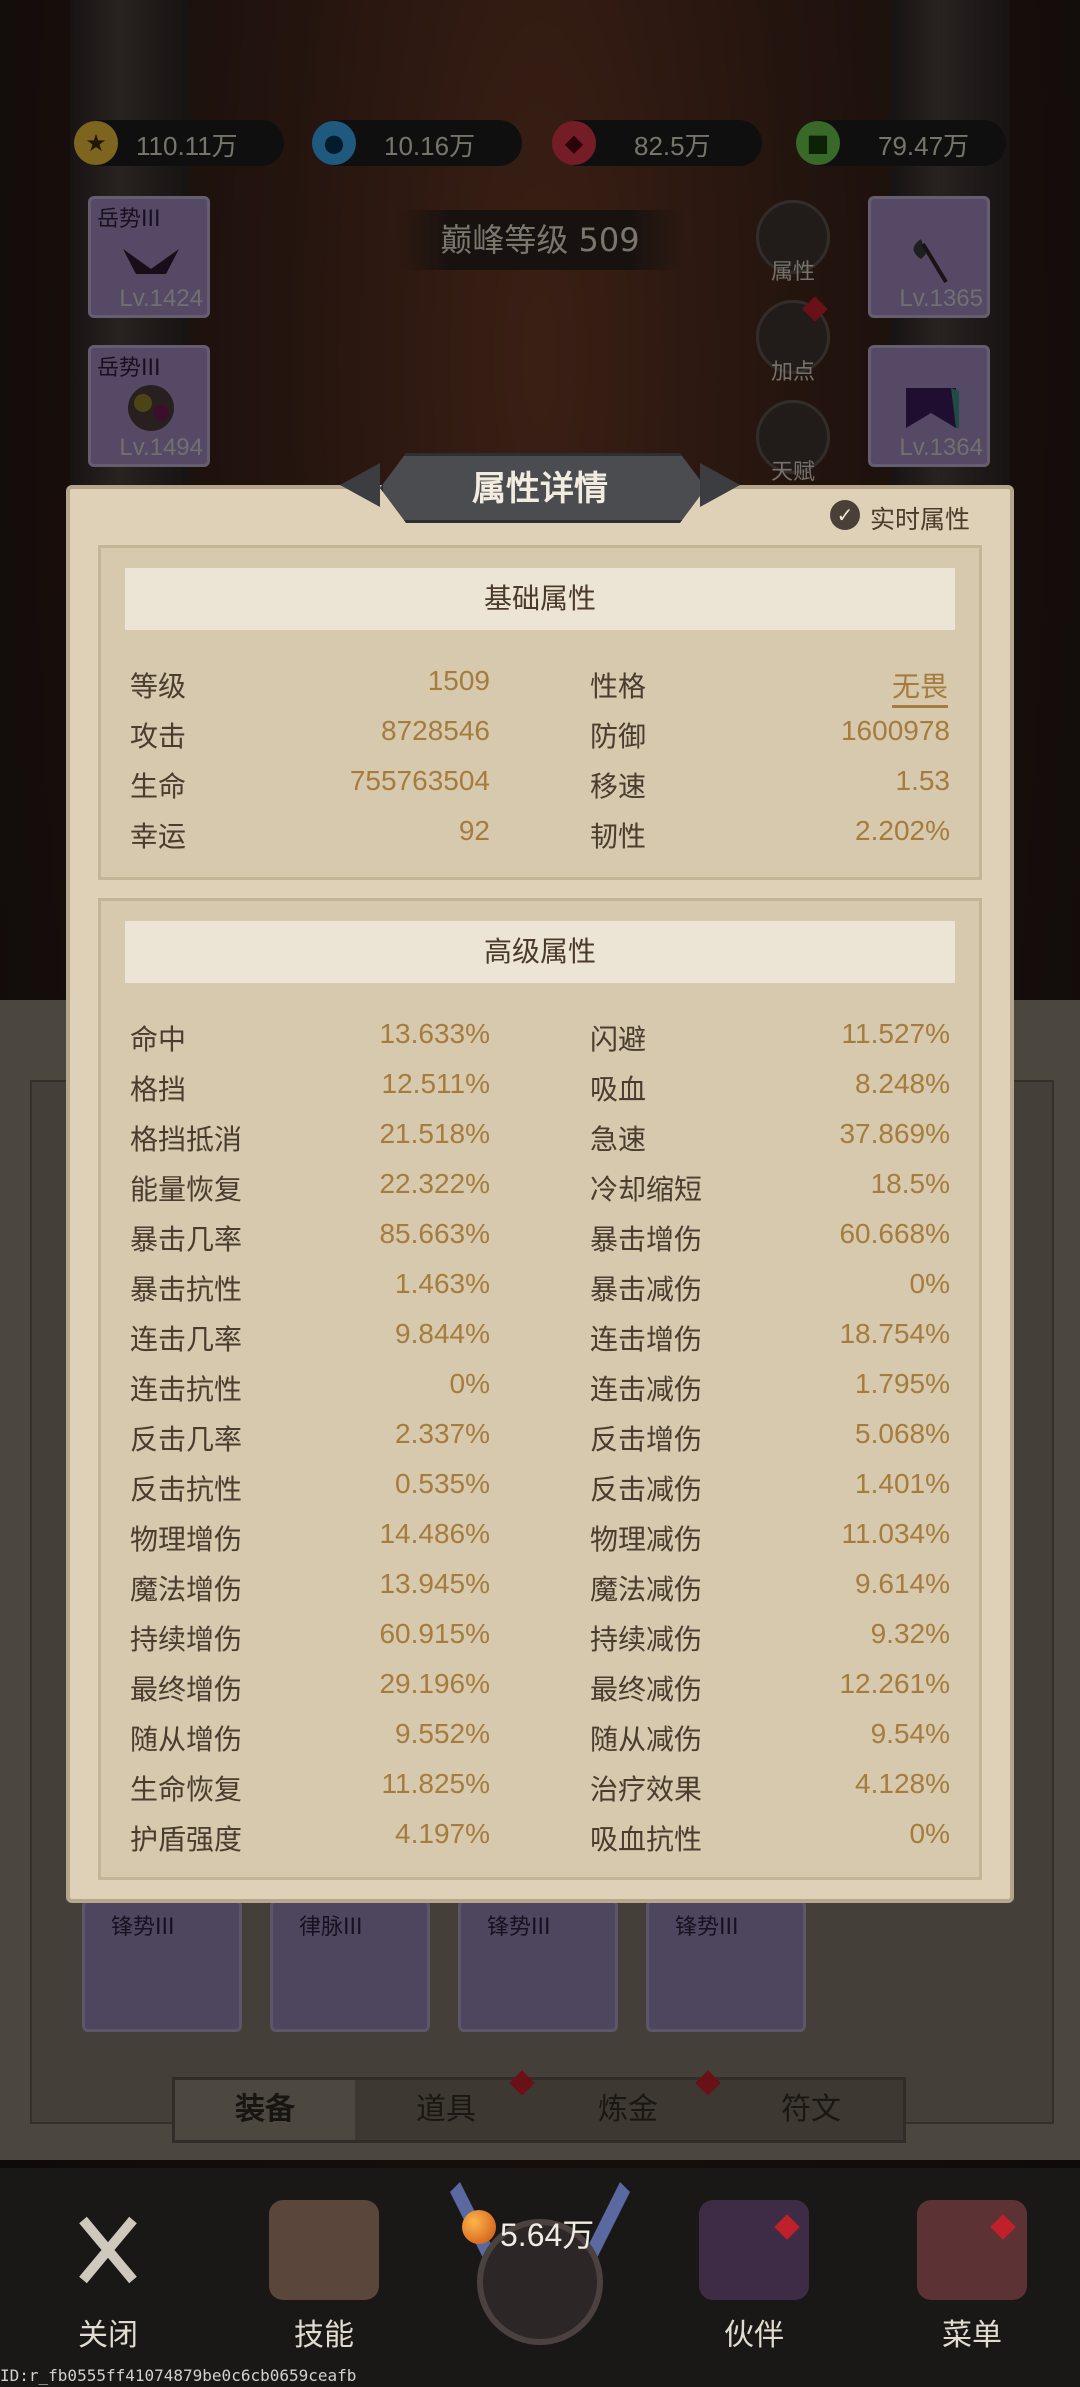 The image size is (1080, 2387). Describe the element at coordinates (186, 1189) in the screenshot. I see `attribute-label: 能量恢复` at that location.